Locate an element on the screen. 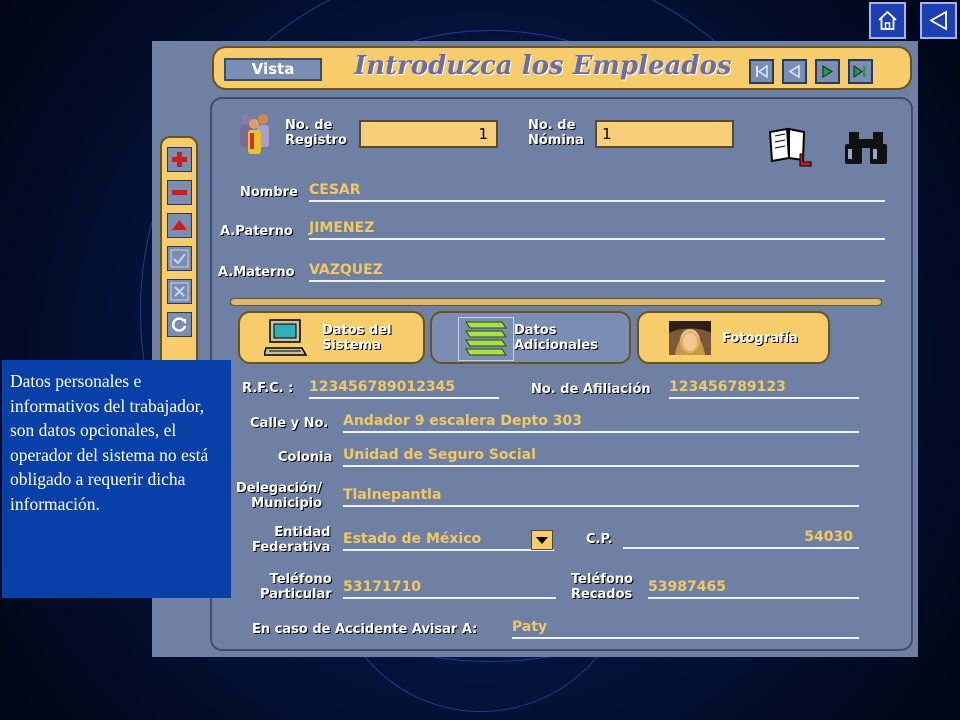  cancel-x-icon is located at coordinates (179, 291).